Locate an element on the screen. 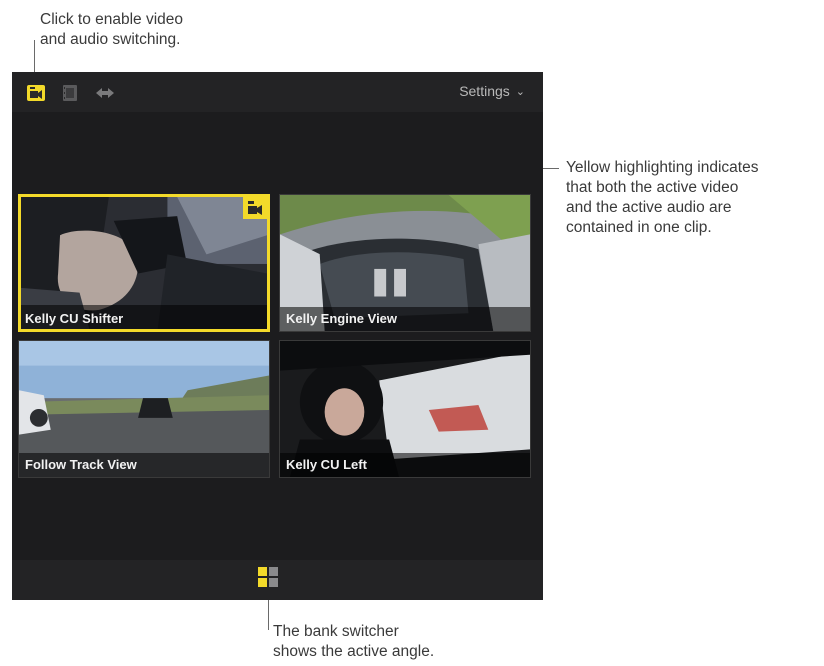 This screenshot has height=666, width=824. angle-tile-kelly-engine-view: Kelly Engine View is located at coordinates (405, 263).